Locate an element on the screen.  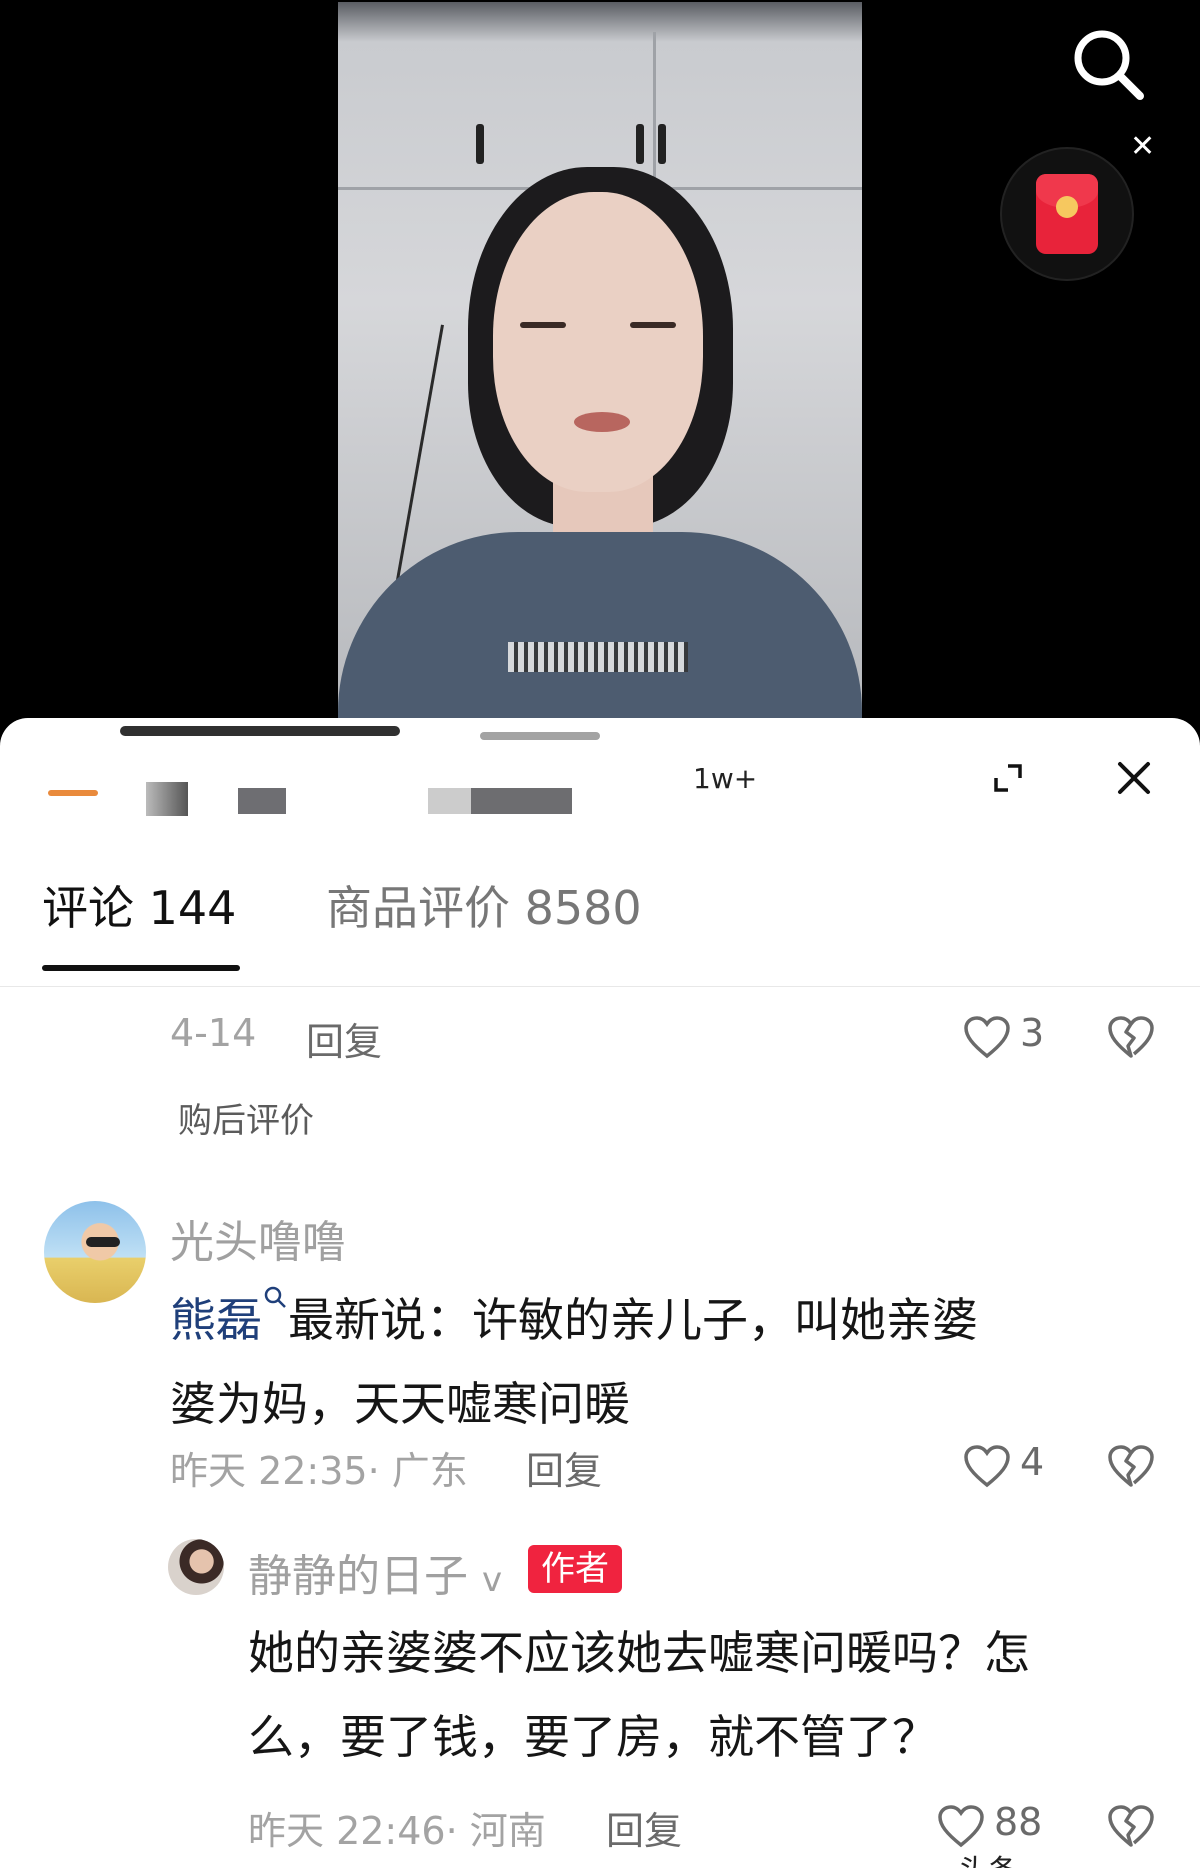
tab-comments: 评论 144 is located at coordinates (139, 905).